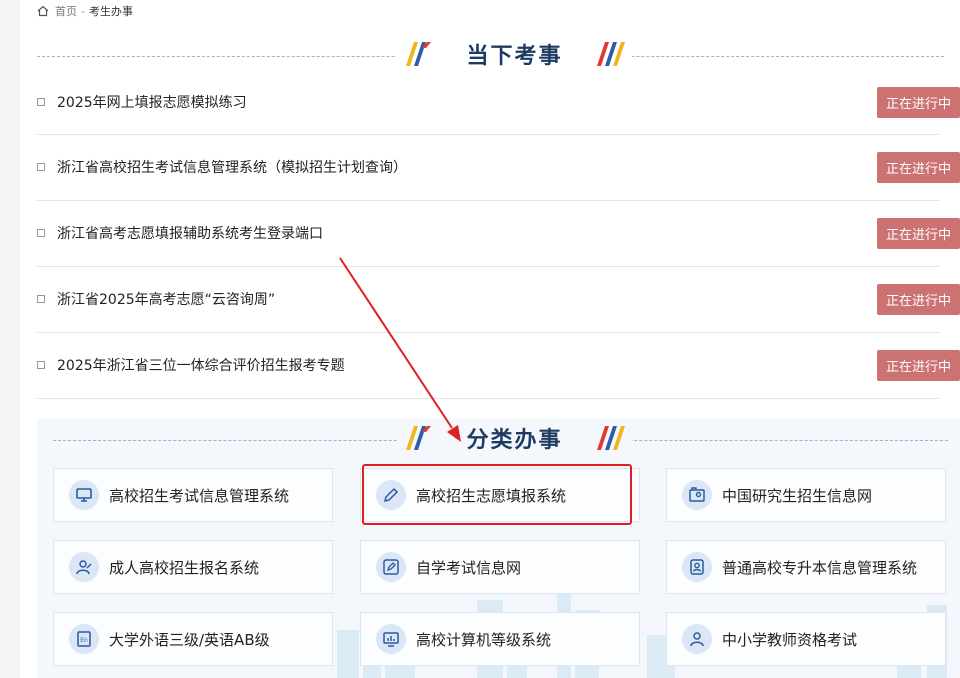  Describe the element at coordinates (790, 639) in the screenshot. I see `category-label: 中小学教师资格考试` at that location.